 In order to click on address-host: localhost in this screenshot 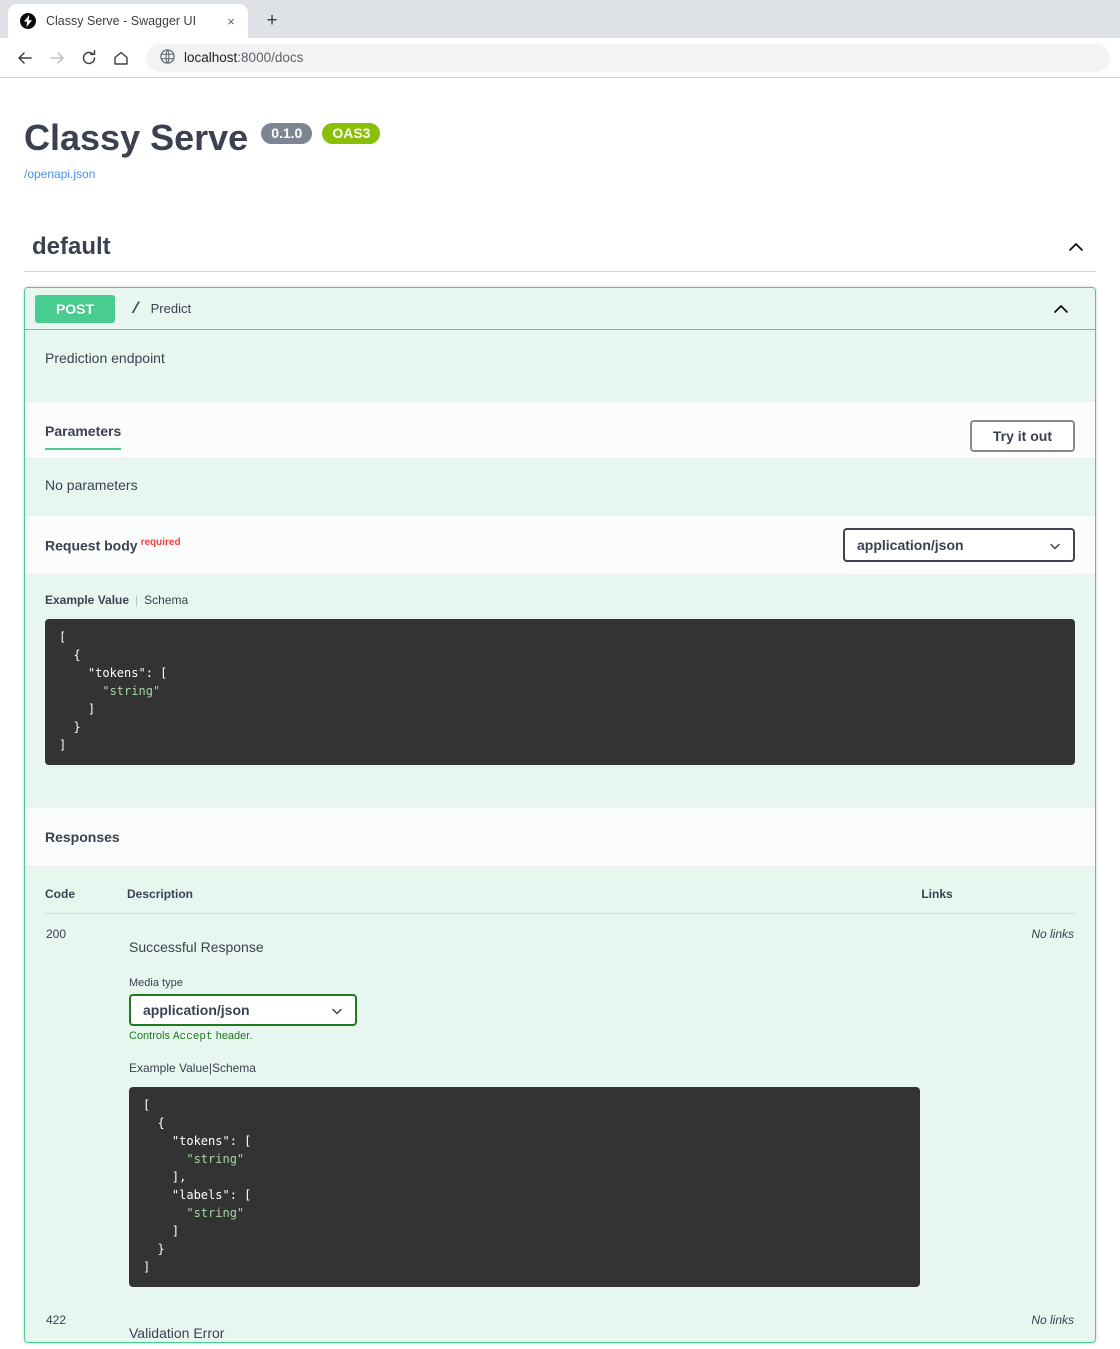, I will do `click(211, 57)`.